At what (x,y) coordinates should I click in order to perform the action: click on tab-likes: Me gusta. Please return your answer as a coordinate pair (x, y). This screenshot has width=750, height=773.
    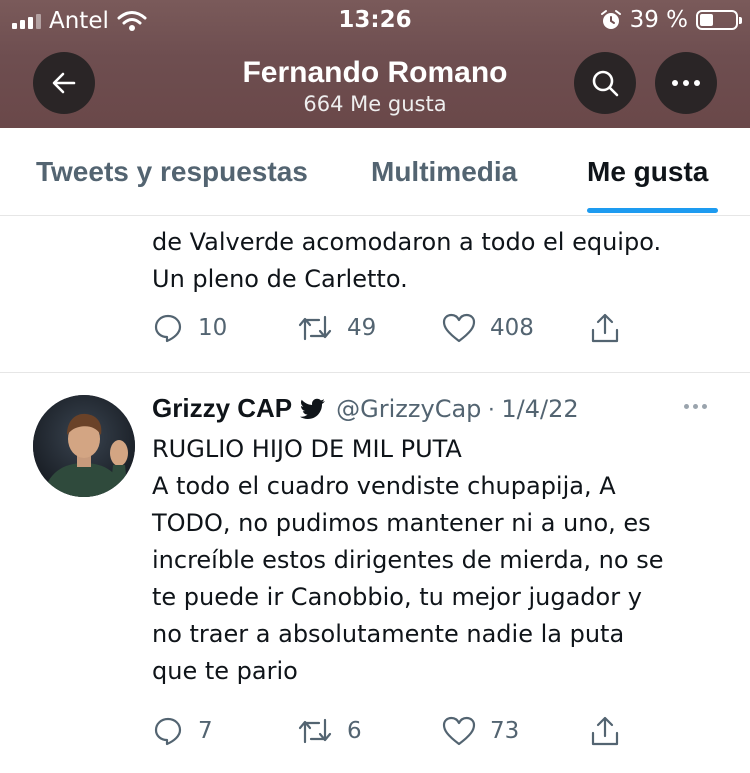
    Looking at the image, I should click on (647, 172).